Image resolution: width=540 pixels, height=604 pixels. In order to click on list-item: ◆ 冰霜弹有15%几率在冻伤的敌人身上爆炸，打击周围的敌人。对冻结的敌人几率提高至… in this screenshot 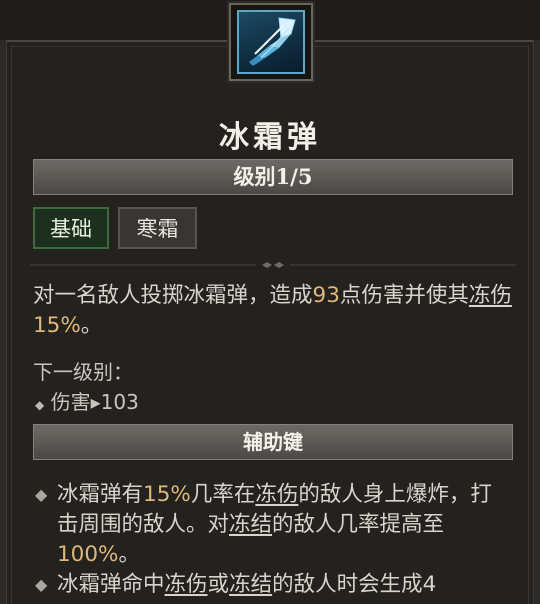, I will do `click(263, 524)`.